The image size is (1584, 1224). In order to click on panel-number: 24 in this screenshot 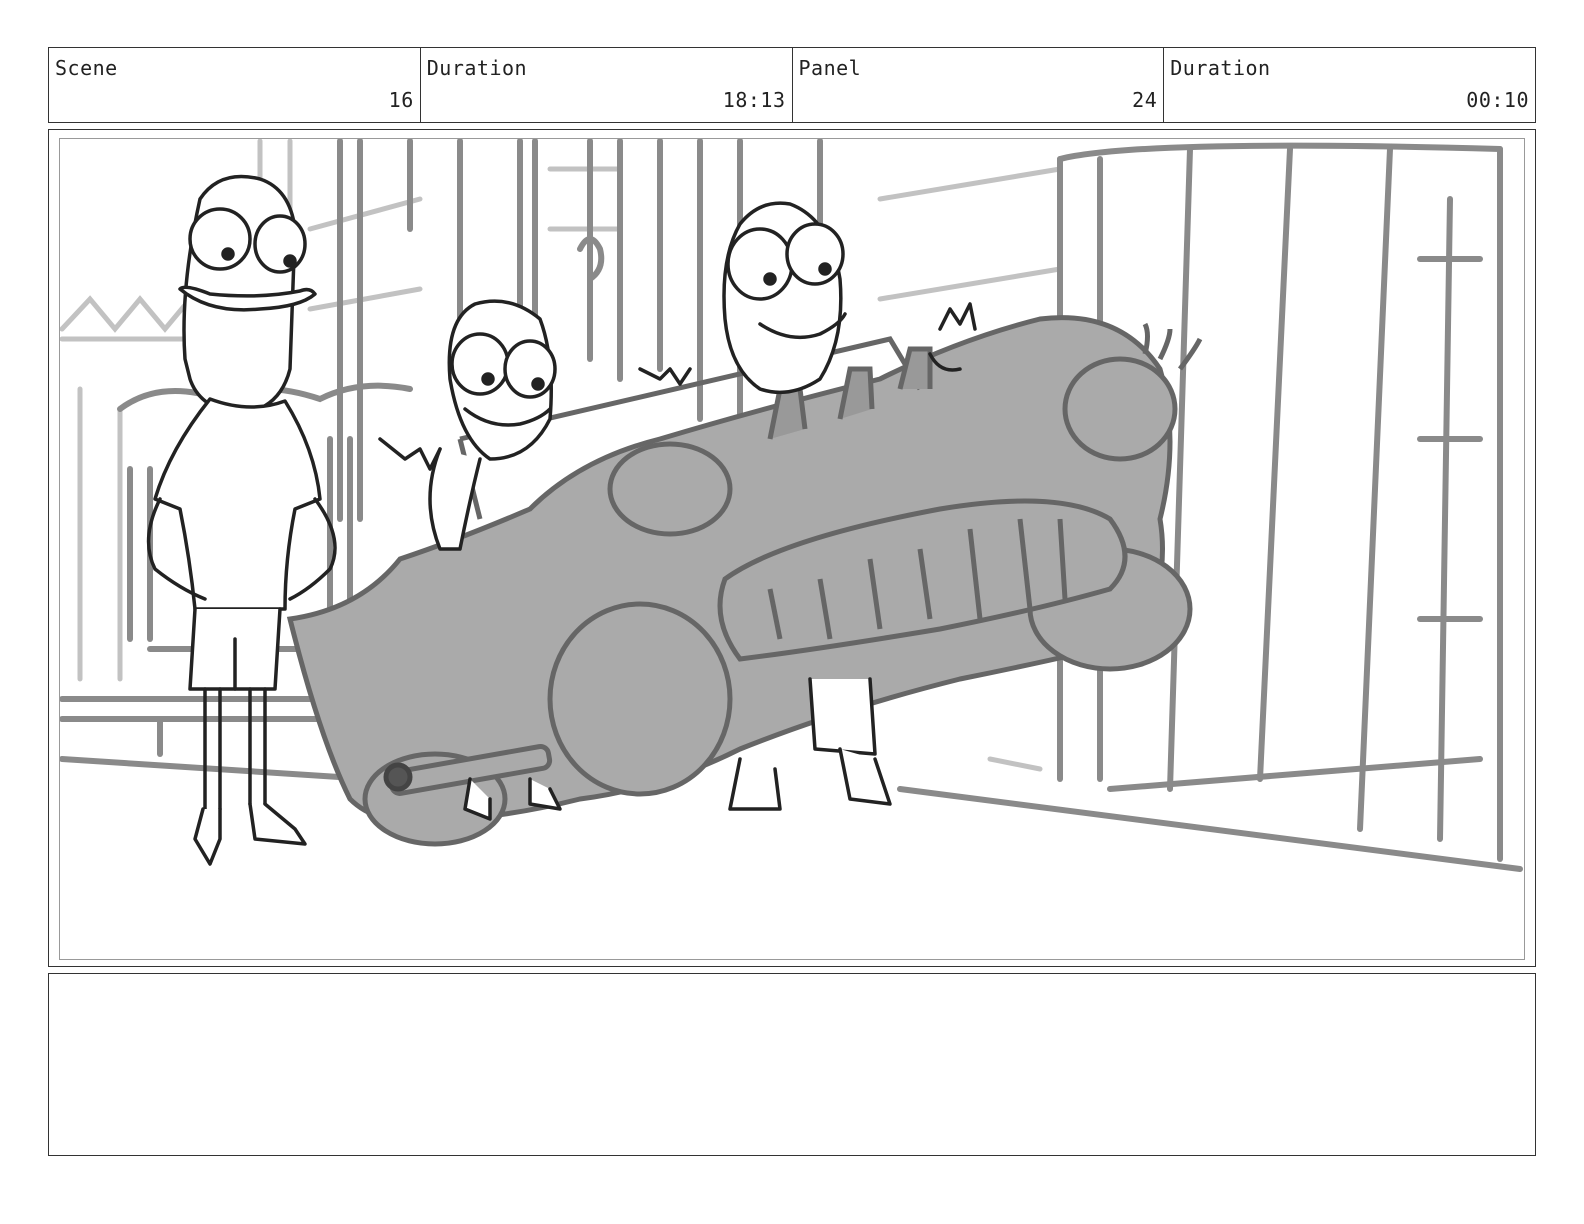, I will do `click(1145, 100)`.